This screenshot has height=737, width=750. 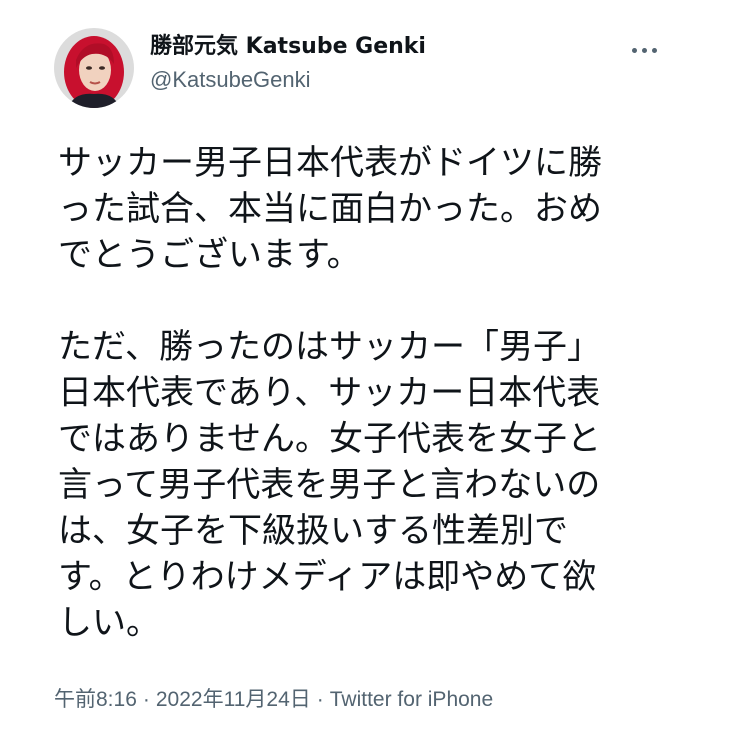 I want to click on avatar, so click(x=94, y=68).